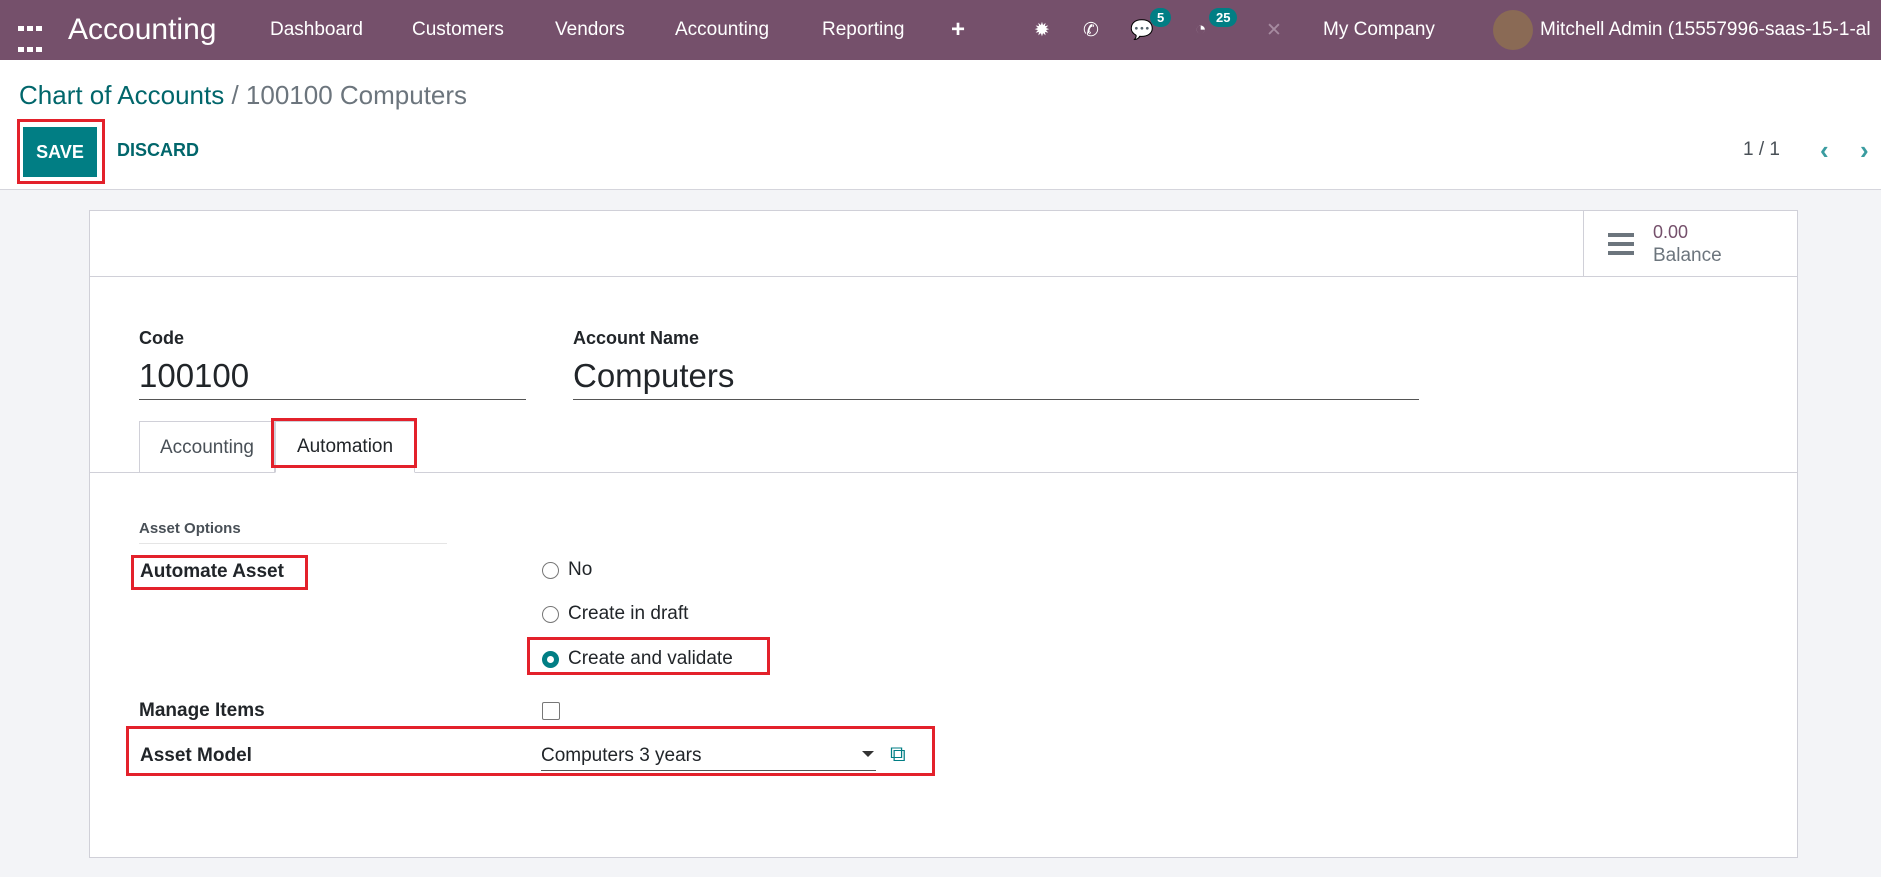 The width and height of the screenshot is (1881, 877). Describe the element at coordinates (1864, 150) in the screenshot. I see `next-icon: ›` at that location.